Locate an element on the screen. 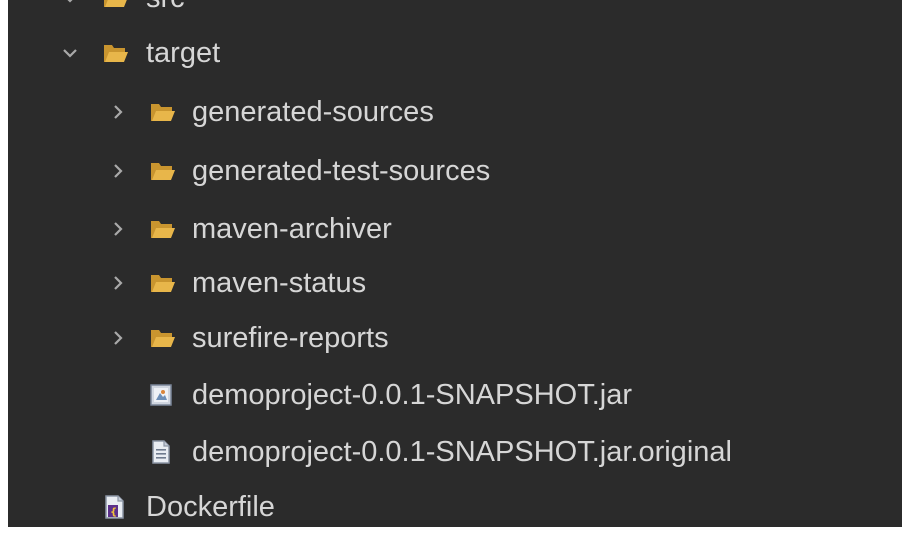 The width and height of the screenshot is (902, 535). tree-item-label: Dockerfile is located at coordinates (210, 507).